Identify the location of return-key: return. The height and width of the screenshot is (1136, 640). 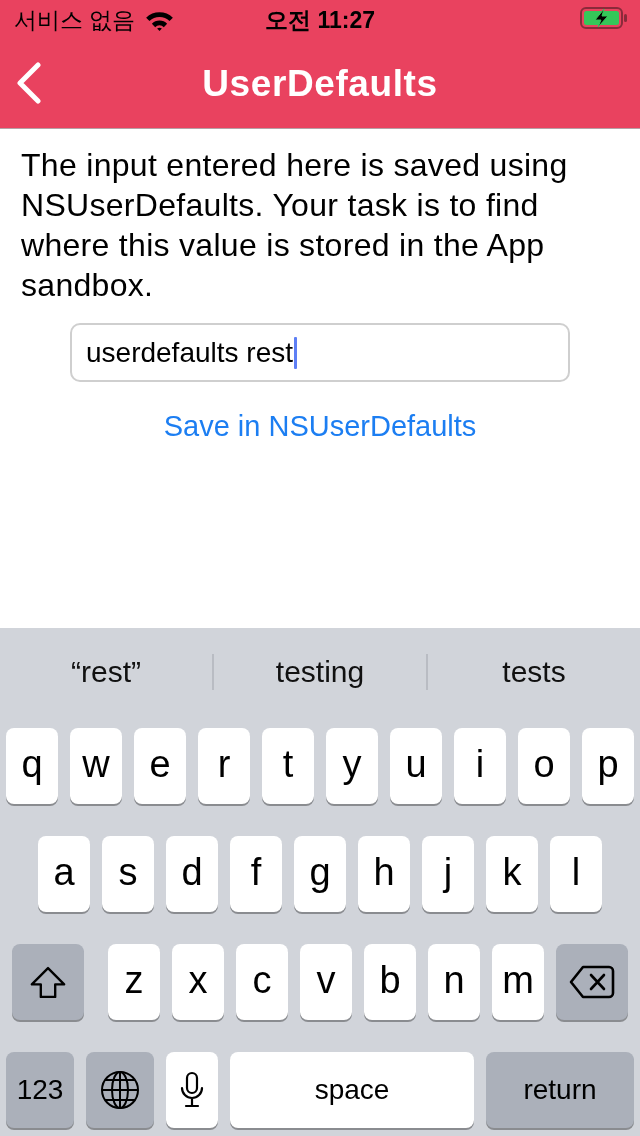
(560, 1090).